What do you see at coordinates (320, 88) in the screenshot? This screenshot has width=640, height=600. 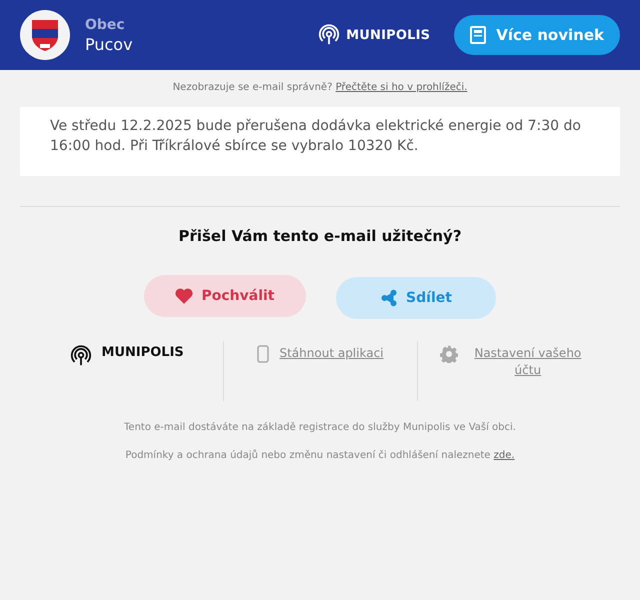 I see `display-notice: Nezobrazuje se e-mail správně? Přečtěte si ho v prohlížeči.` at bounding box center [320, 88].